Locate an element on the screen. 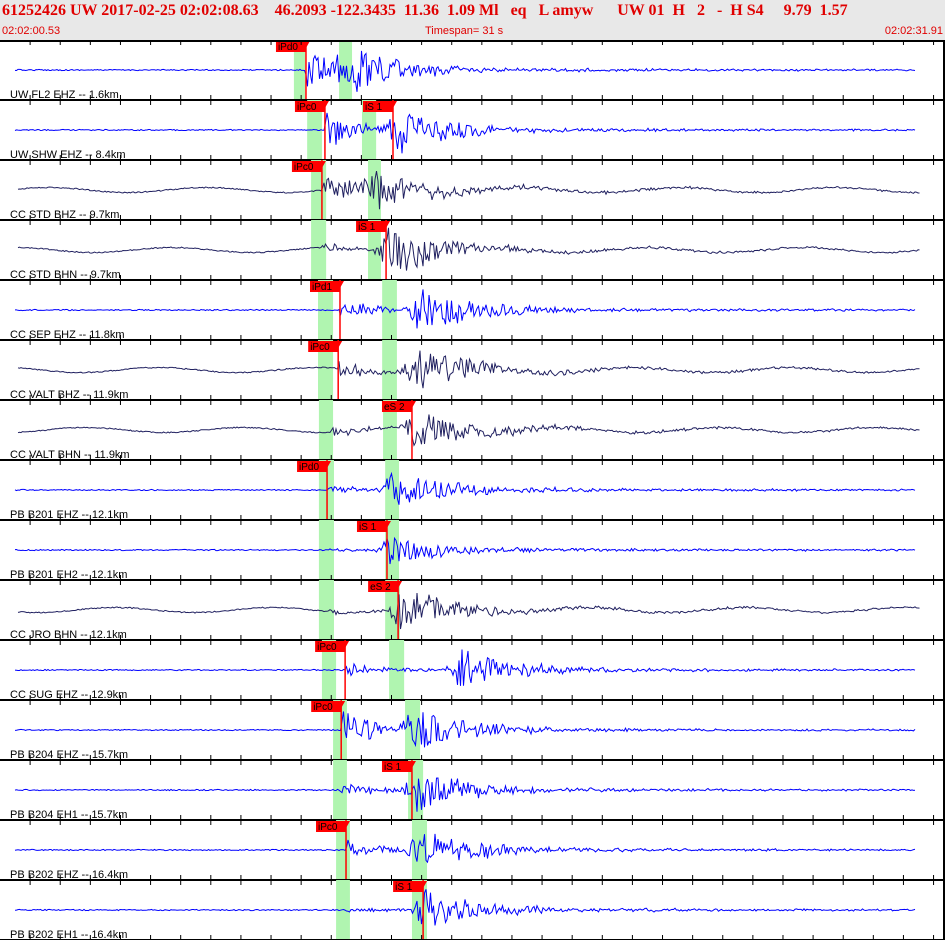 The height and width of the screenshot is (940, 945). end-time: 02:02:31.91 is located at coordinates (913, 31).